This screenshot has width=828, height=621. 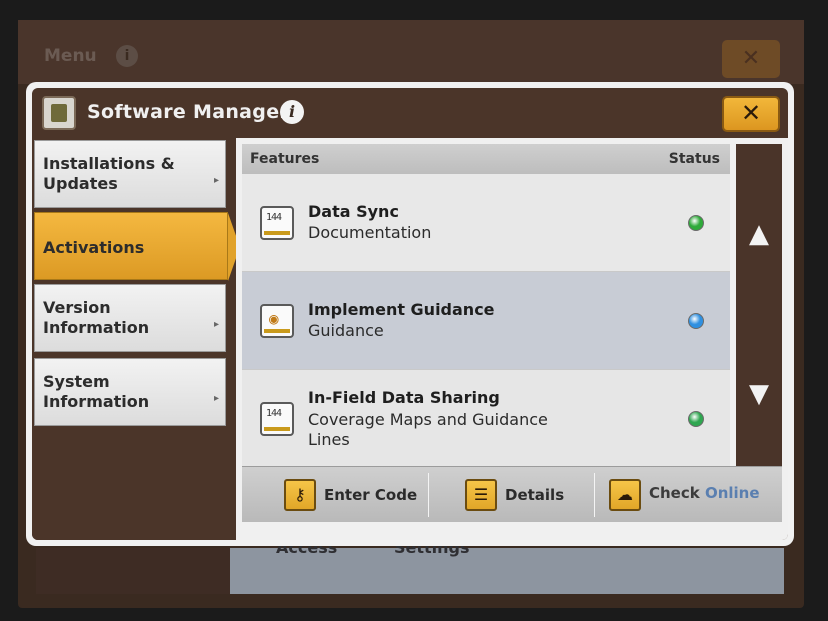 I want to click on list-item-implement-guidance: ◉ Implement Guidance Guidance, so click(x=486, y=321).